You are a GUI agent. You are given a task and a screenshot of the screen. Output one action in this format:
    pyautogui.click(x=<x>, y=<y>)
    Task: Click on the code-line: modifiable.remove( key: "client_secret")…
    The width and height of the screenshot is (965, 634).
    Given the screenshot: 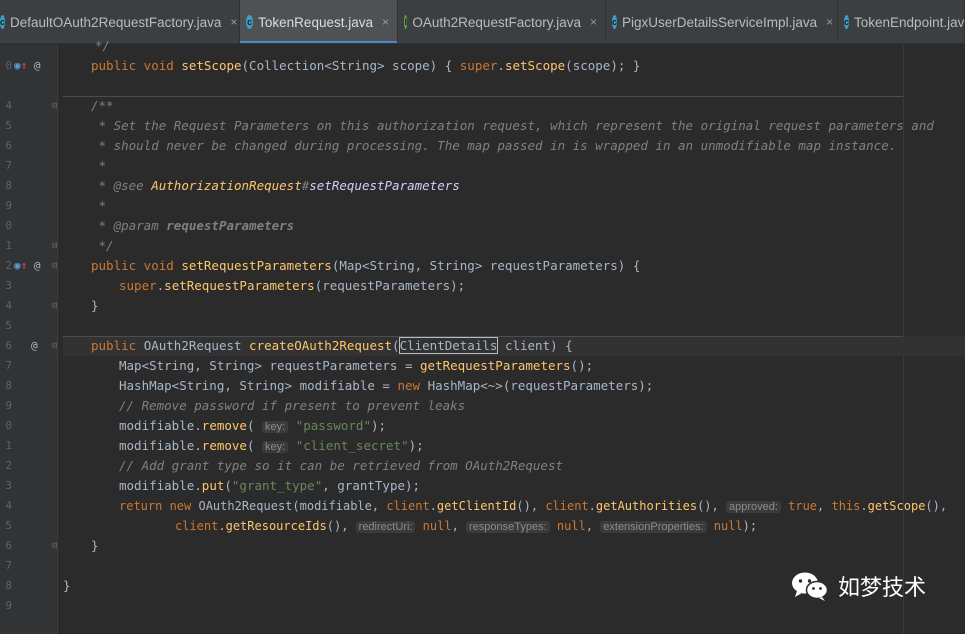 What is the action you would take?
    pyautogui.click(x=271, y=445)
    